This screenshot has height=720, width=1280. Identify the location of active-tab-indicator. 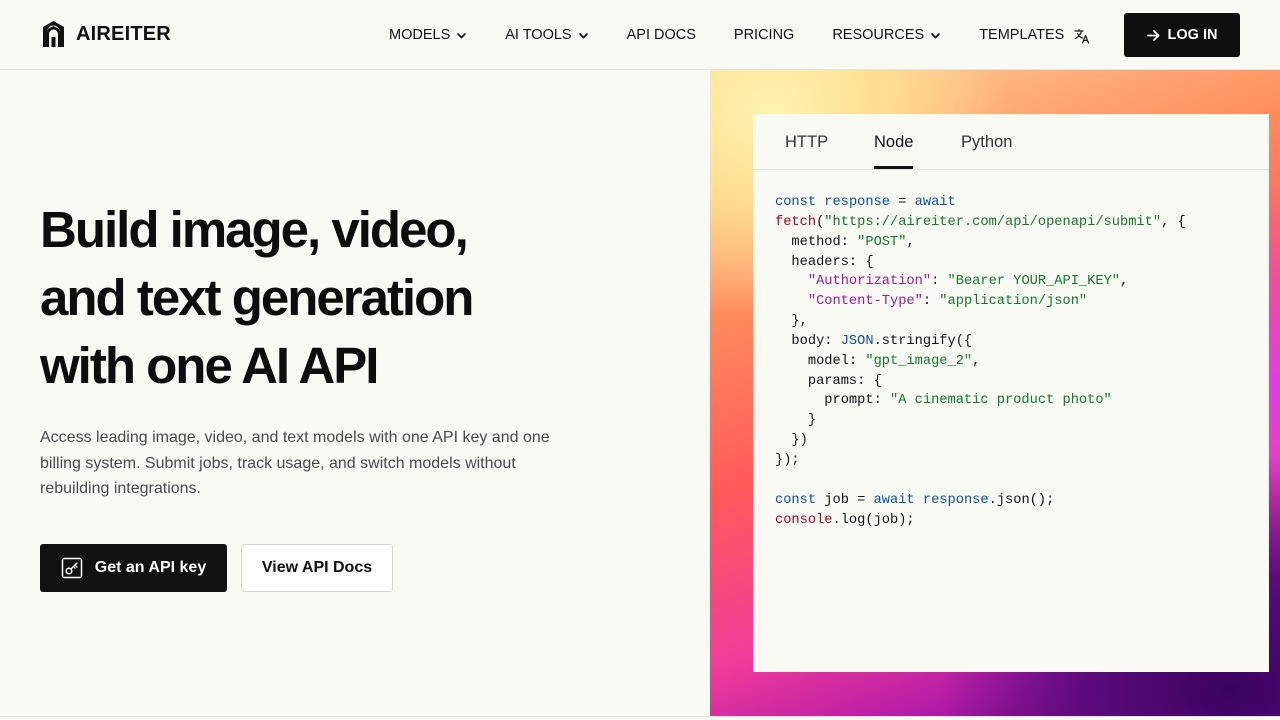
(893, 167).